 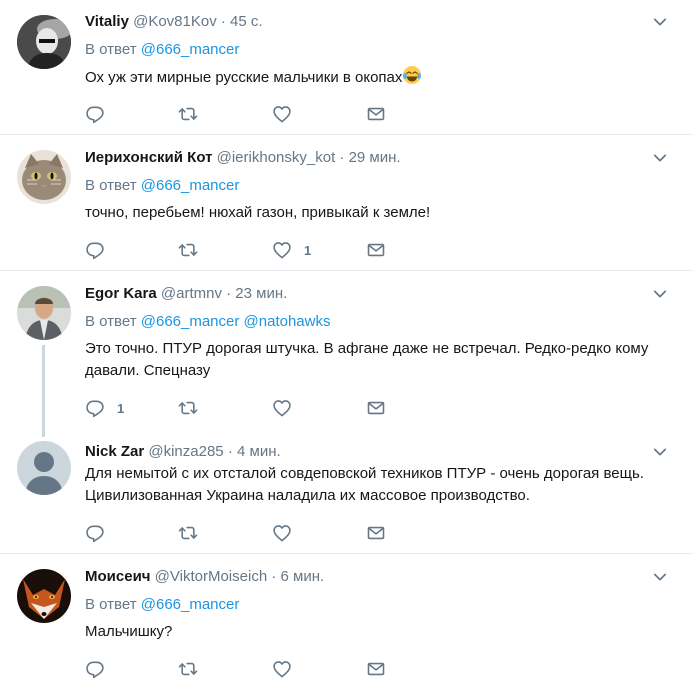 What do you see at coordinates (256, 293) in the screenshot?
I see `timestamp: · 23 мин.` at bounding box center [256, 293].